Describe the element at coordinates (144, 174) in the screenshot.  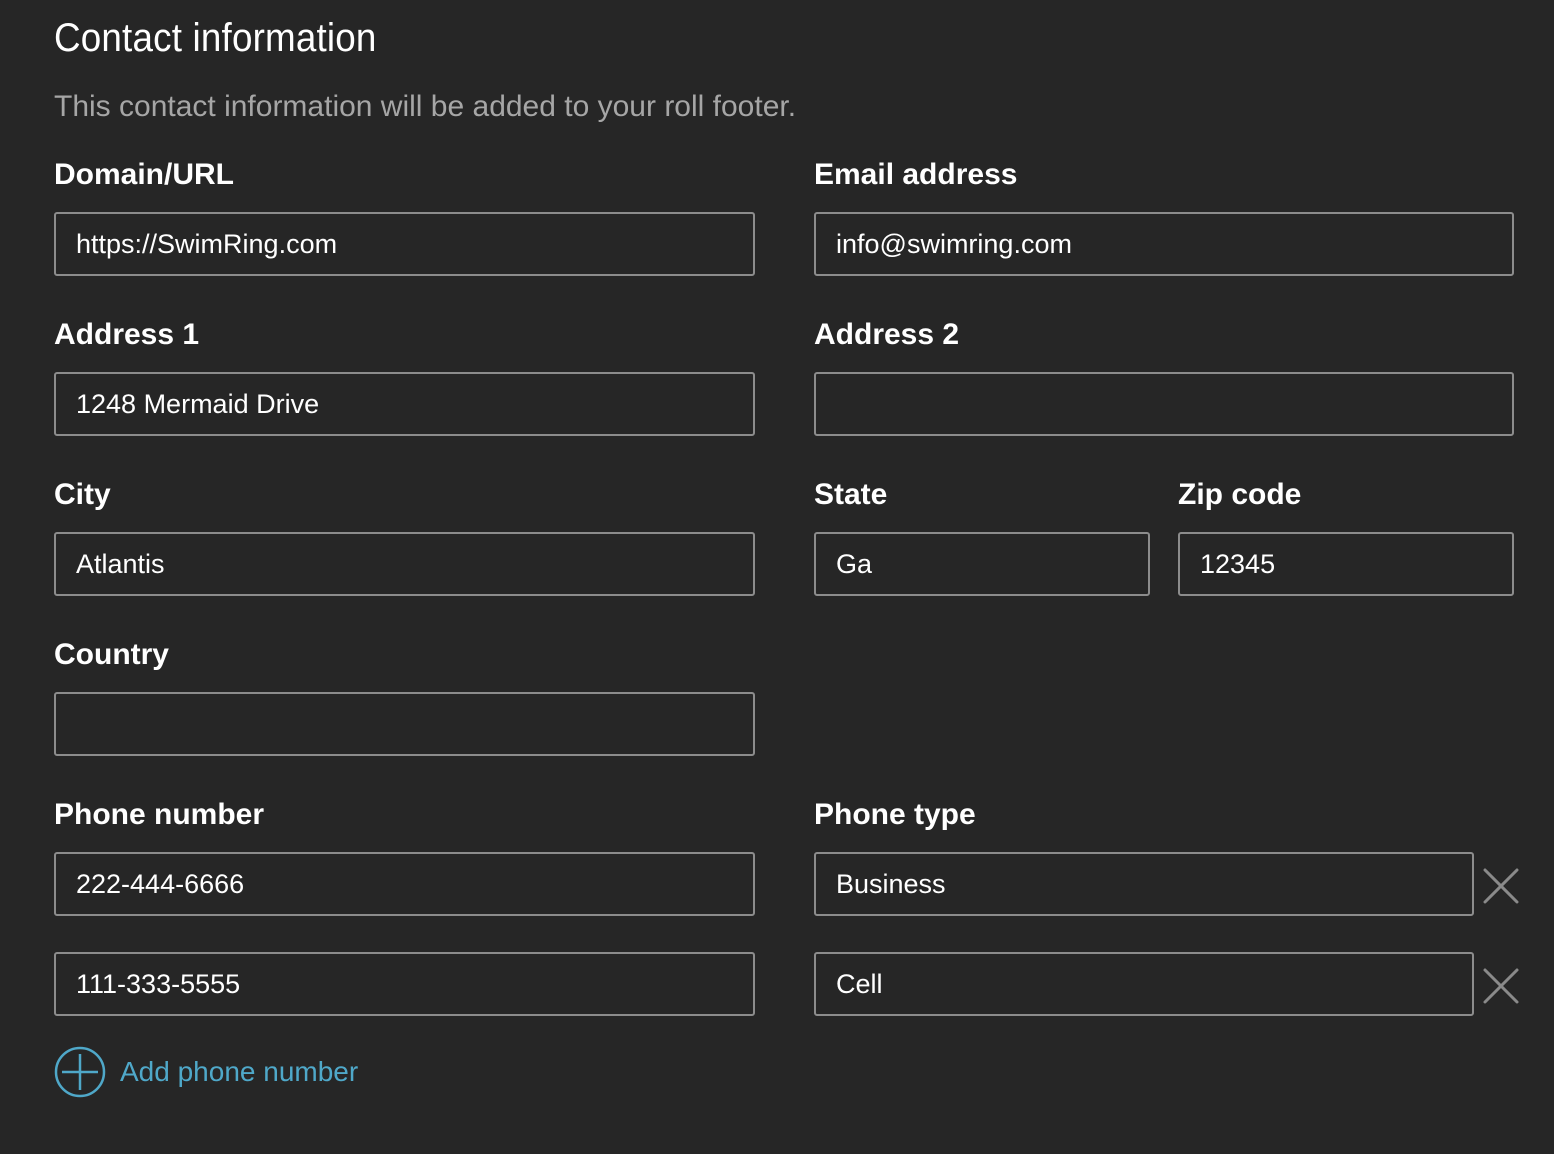
I see `domain-label: Domain/URL` at that location.